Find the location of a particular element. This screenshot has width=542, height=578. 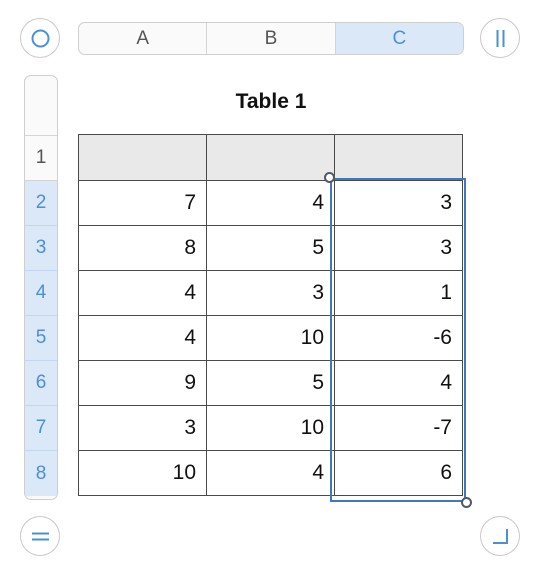

table-cell: -6 is located at coordinates (398, 338).